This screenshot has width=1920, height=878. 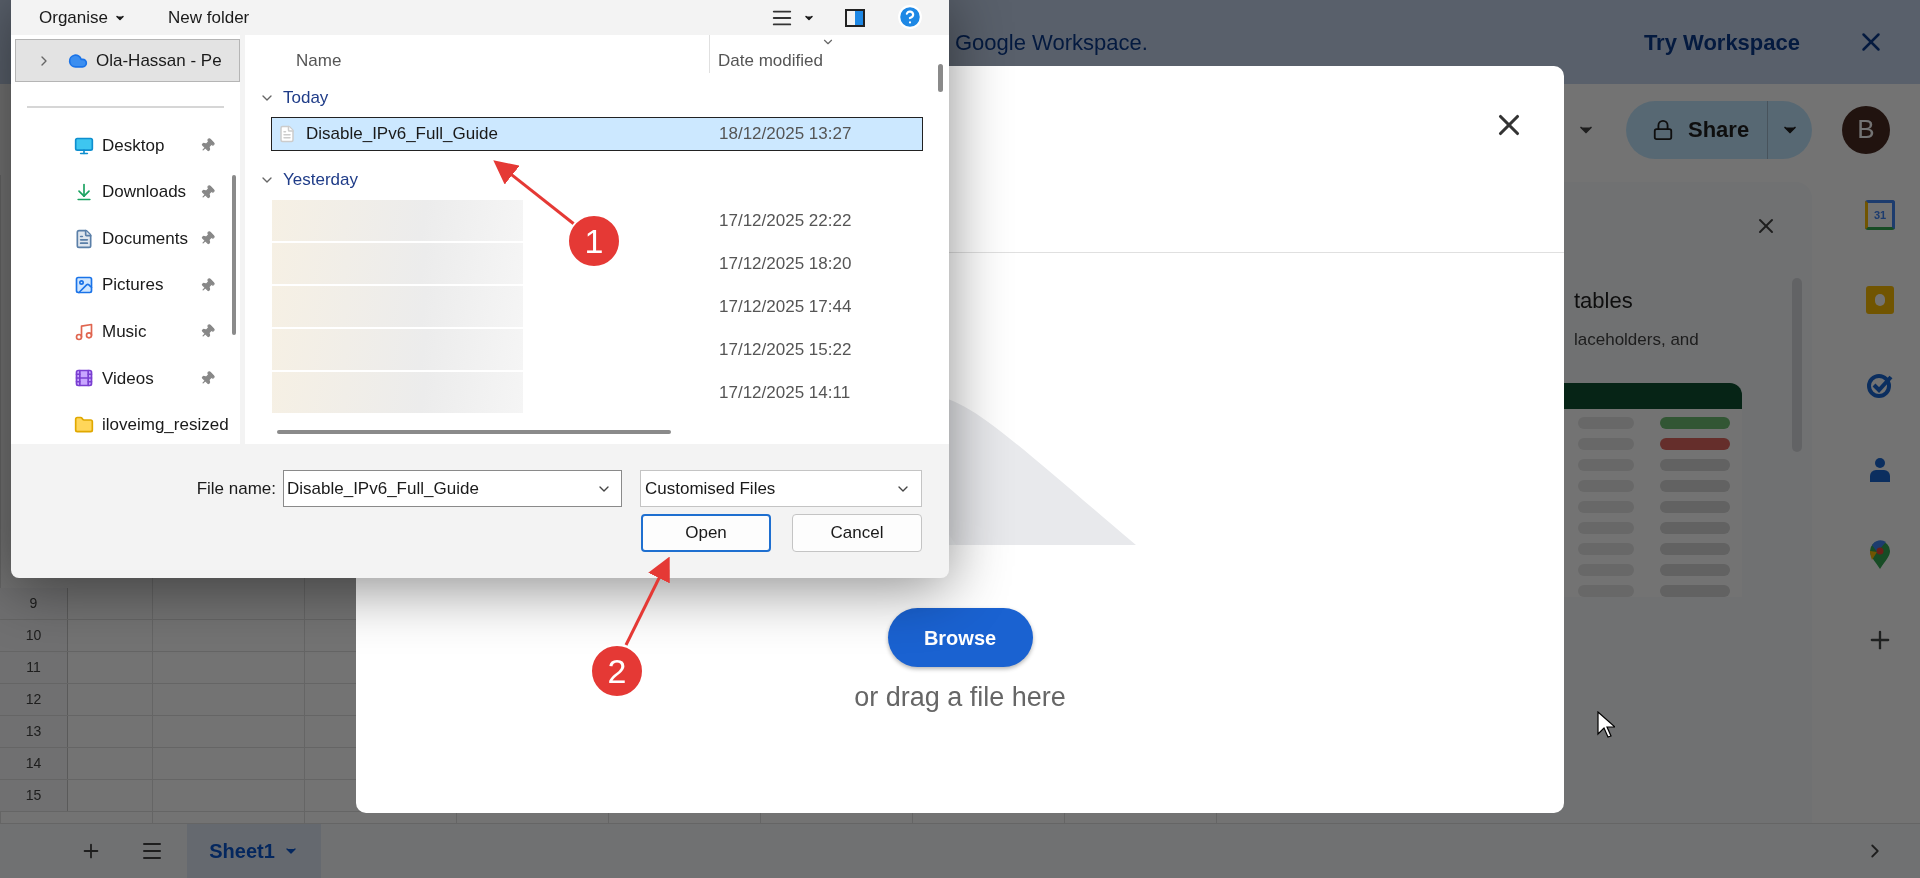 What do you see at coordinates (855, 17) in the screenshot?
I see `preview-pane-icon` at bounding box center [855, 17].